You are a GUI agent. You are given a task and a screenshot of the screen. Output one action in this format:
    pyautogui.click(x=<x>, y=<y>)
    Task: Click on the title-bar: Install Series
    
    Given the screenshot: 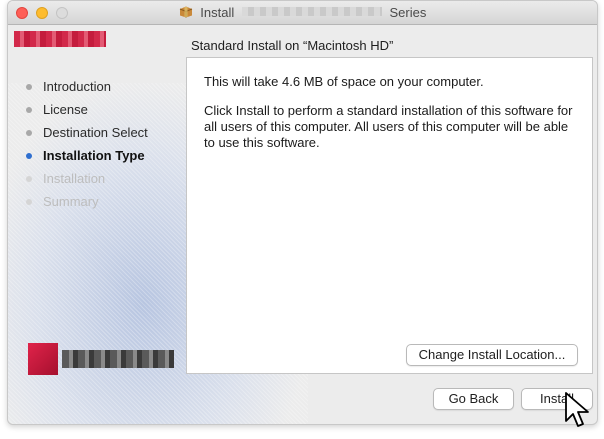 What is the action you would take?
    pyautogui.click(x=302, y=13)
    